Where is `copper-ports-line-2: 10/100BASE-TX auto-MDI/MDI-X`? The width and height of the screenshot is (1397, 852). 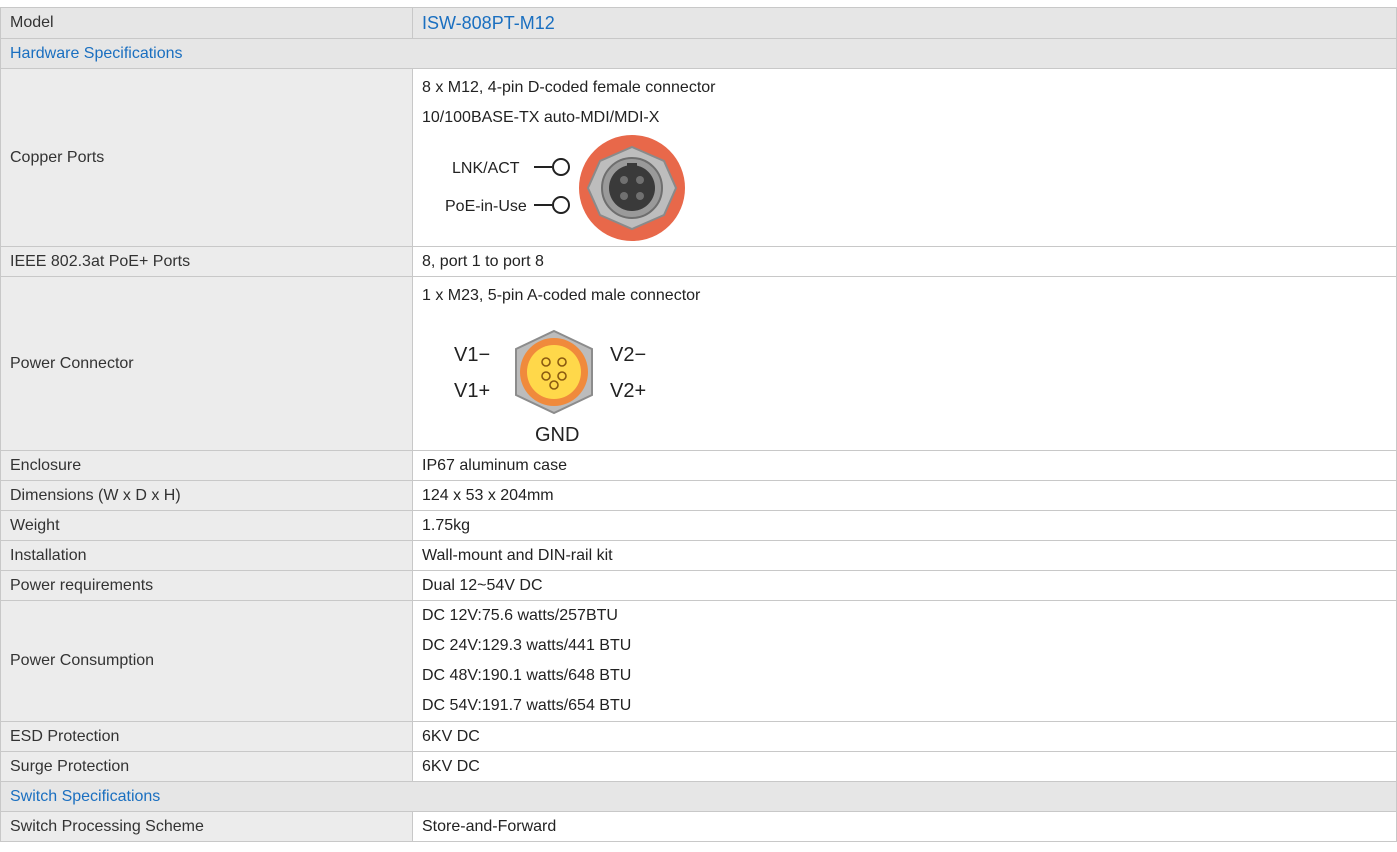
copper-ports-line-2: 10/100BASE-TX auto-MDI/MDI-X is located at coordinates (541, 117).